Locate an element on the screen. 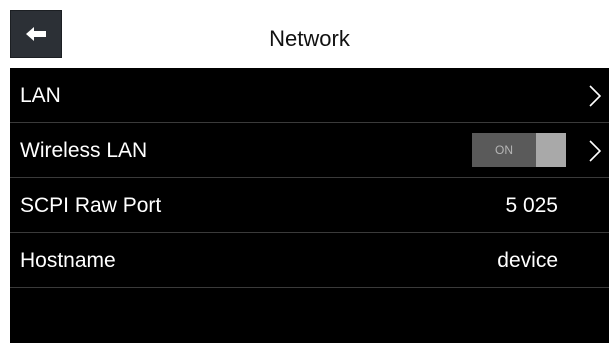 The height and width of the screenshot is (343, 611). toggle-state-label: ON is located at coordinates (504, 150).